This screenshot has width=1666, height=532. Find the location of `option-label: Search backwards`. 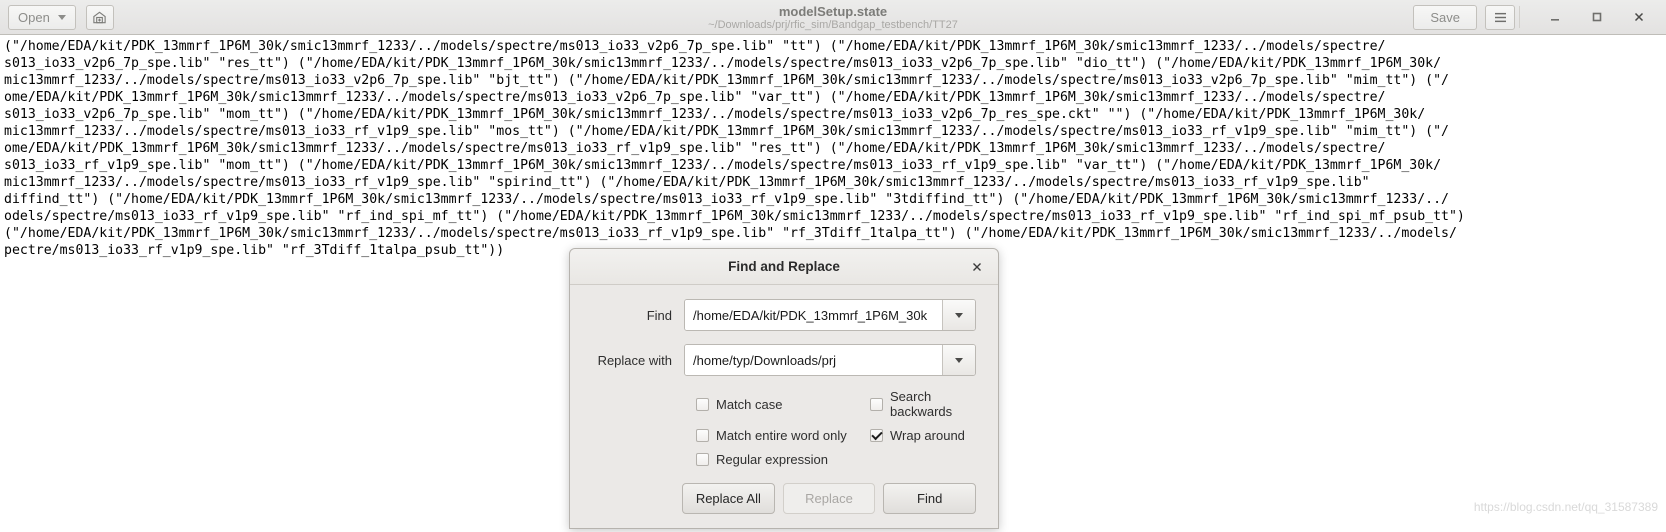

option-label: Search backwards is located at coordinates (921, 404).